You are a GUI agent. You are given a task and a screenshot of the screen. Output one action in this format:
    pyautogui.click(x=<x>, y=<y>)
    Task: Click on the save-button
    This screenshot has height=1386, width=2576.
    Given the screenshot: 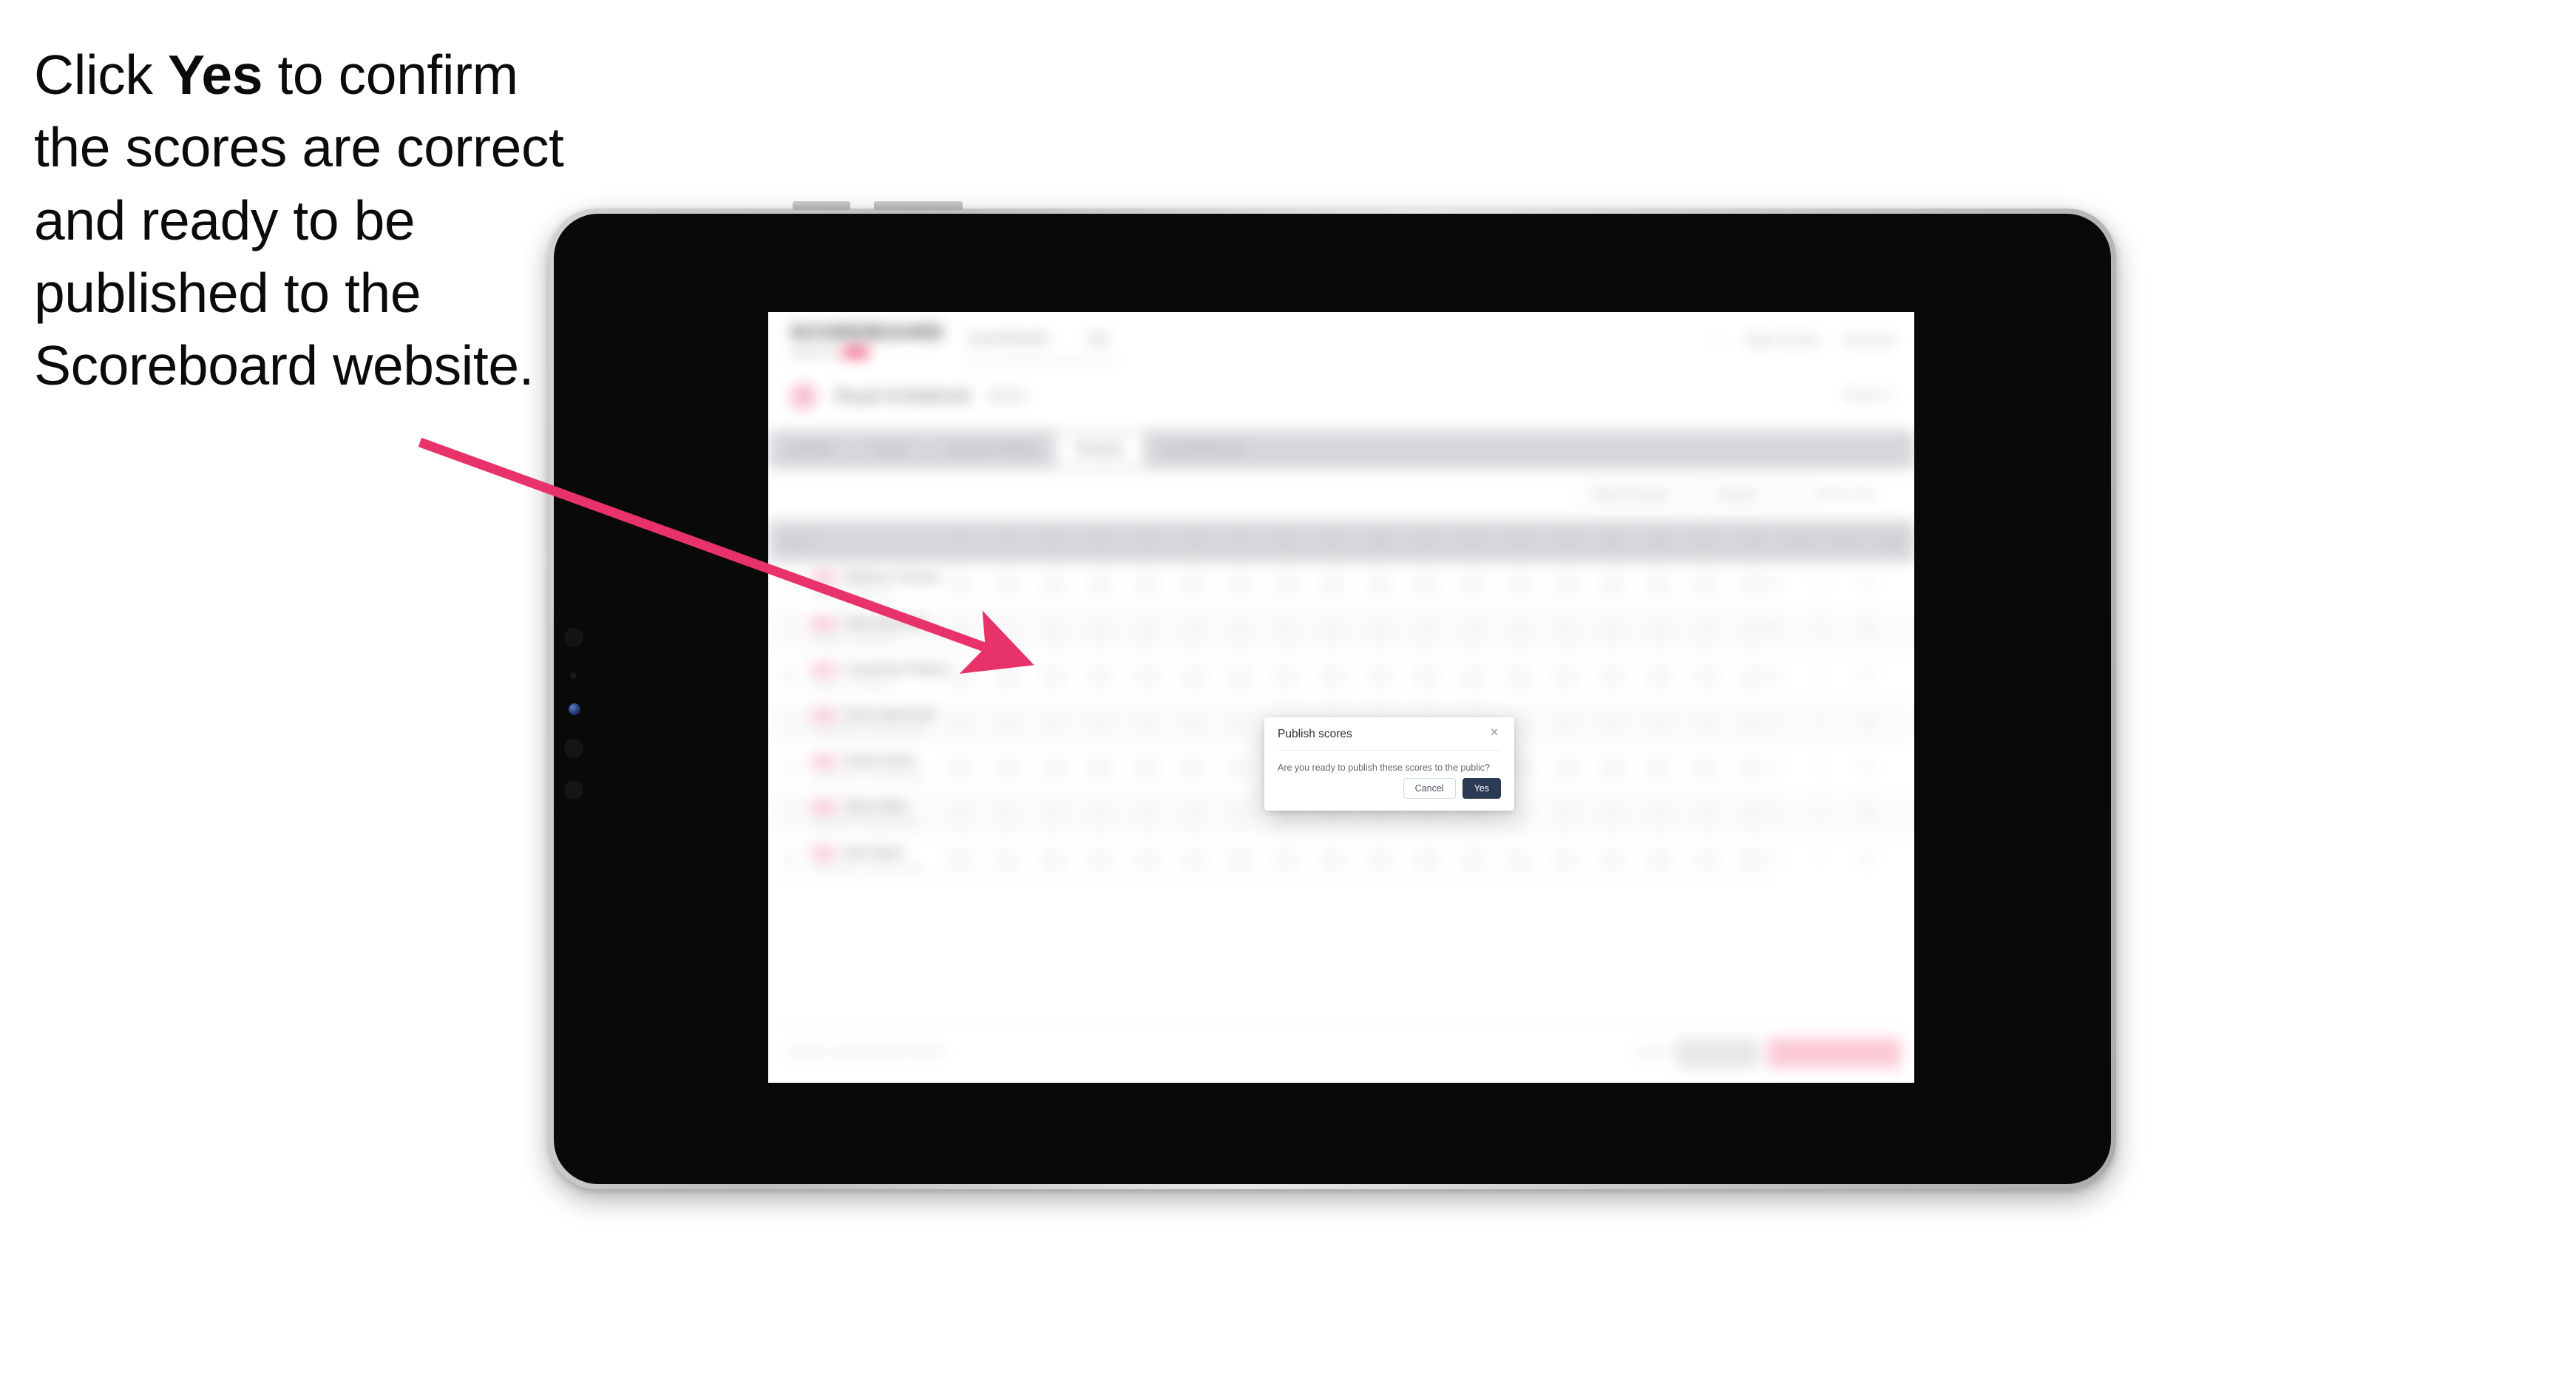 What is the action you would take?
    pyautogui.click(x=1717, y=1053)
    